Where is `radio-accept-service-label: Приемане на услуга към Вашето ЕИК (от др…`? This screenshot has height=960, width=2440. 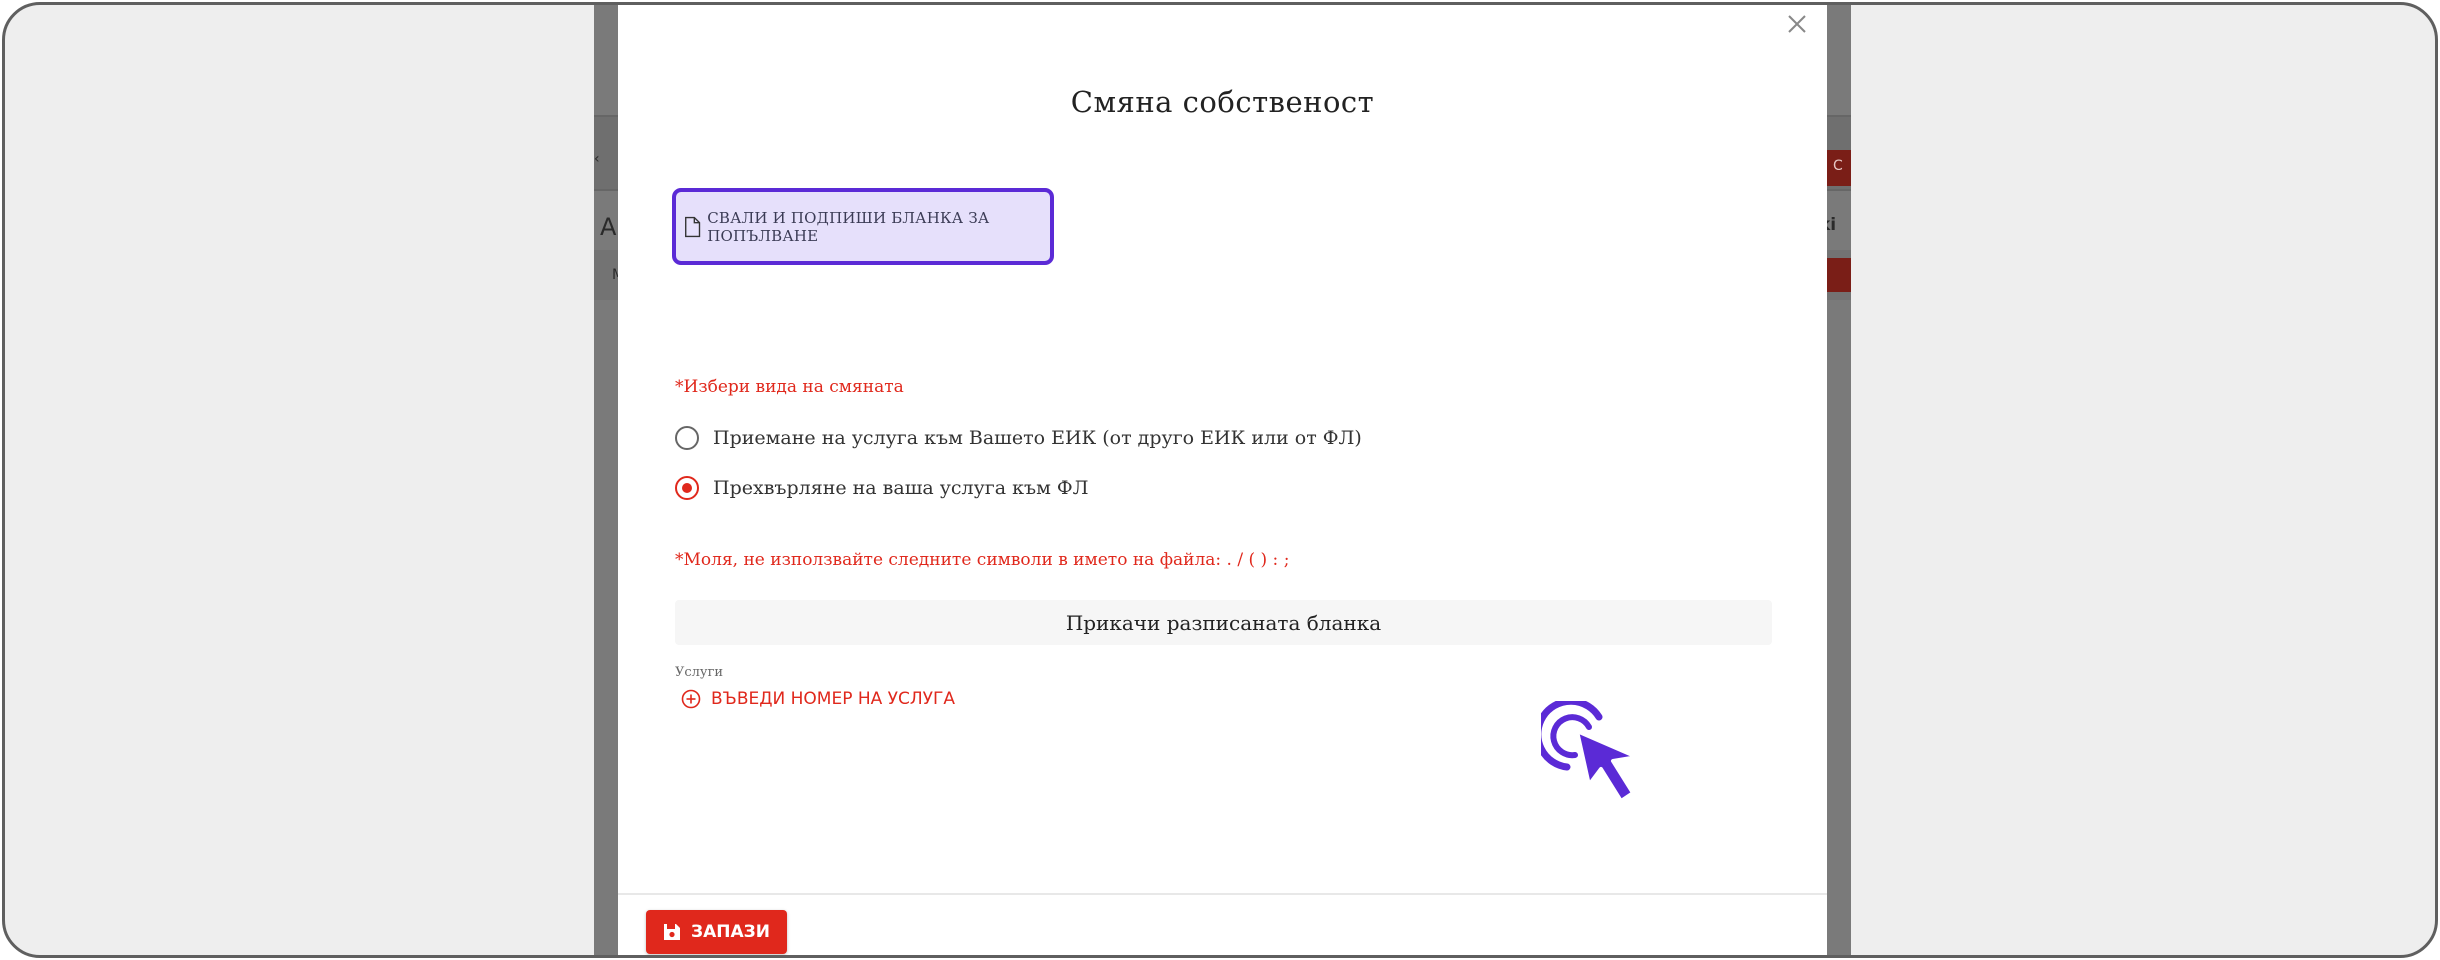
radio-accept-service-label: Приемане на услуга към Вашето ЕИК (от др… is located at coordinates (1037, 438).